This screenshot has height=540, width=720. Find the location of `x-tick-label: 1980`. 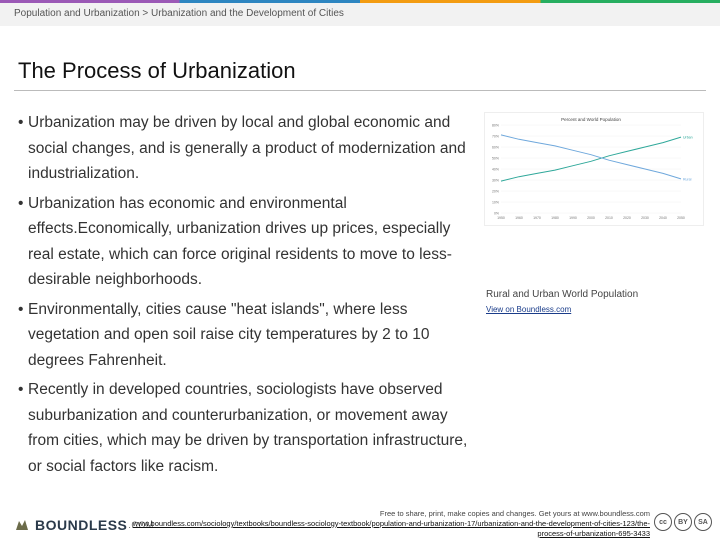

x-tick-label: 1980 is located at coordinates (555, 218).